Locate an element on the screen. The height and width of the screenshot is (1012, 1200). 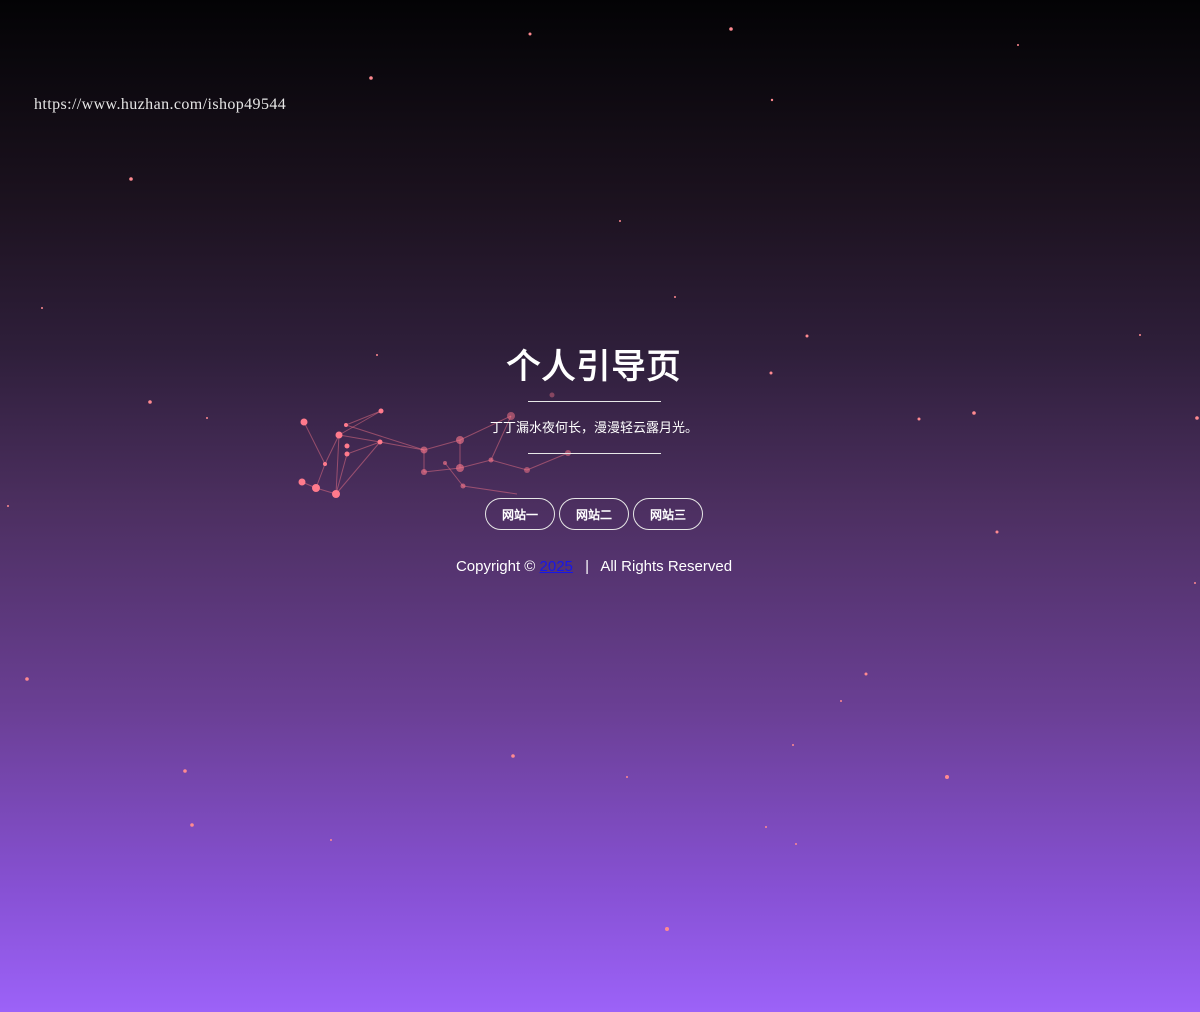
page-title: 个人引导页 is located at coordinates (594, 367).